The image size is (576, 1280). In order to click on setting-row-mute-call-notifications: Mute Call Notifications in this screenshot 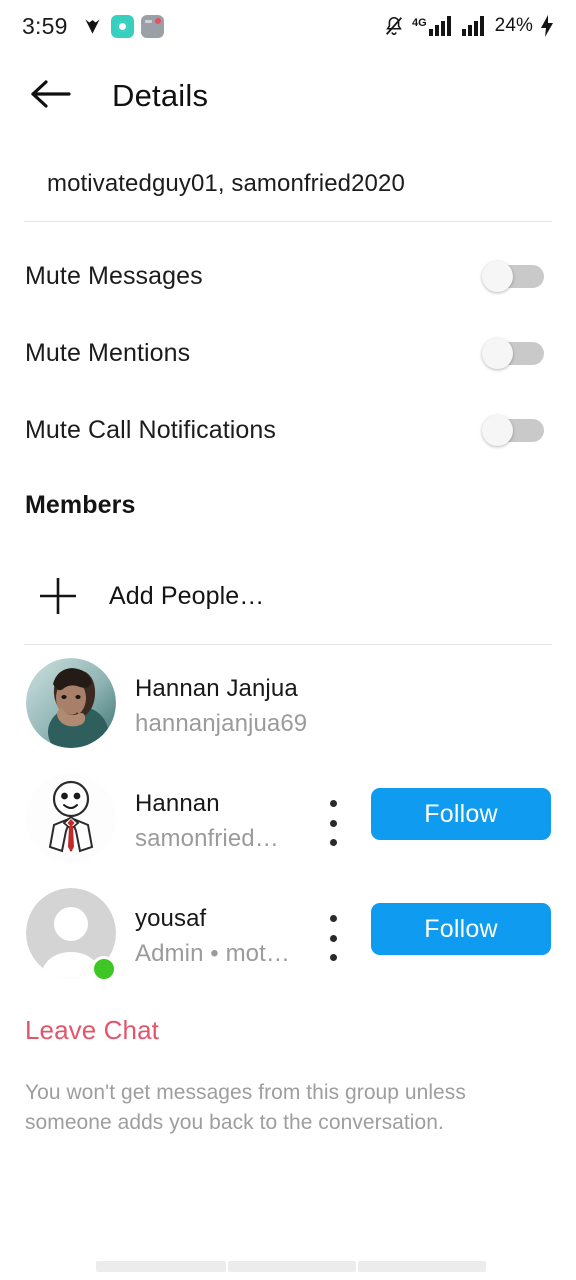, I will do `click(288, 430)`.